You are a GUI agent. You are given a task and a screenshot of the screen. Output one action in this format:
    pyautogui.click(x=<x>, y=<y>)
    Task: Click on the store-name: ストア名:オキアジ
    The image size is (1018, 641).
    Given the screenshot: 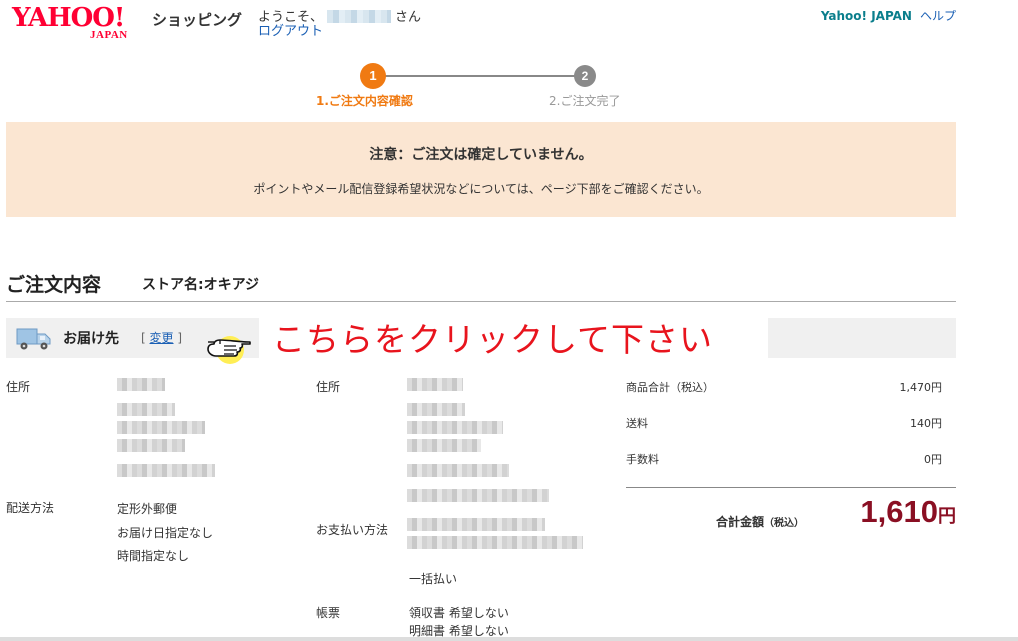 What is the action you would take?
    pyautogui.click(x=201, y=285)
    